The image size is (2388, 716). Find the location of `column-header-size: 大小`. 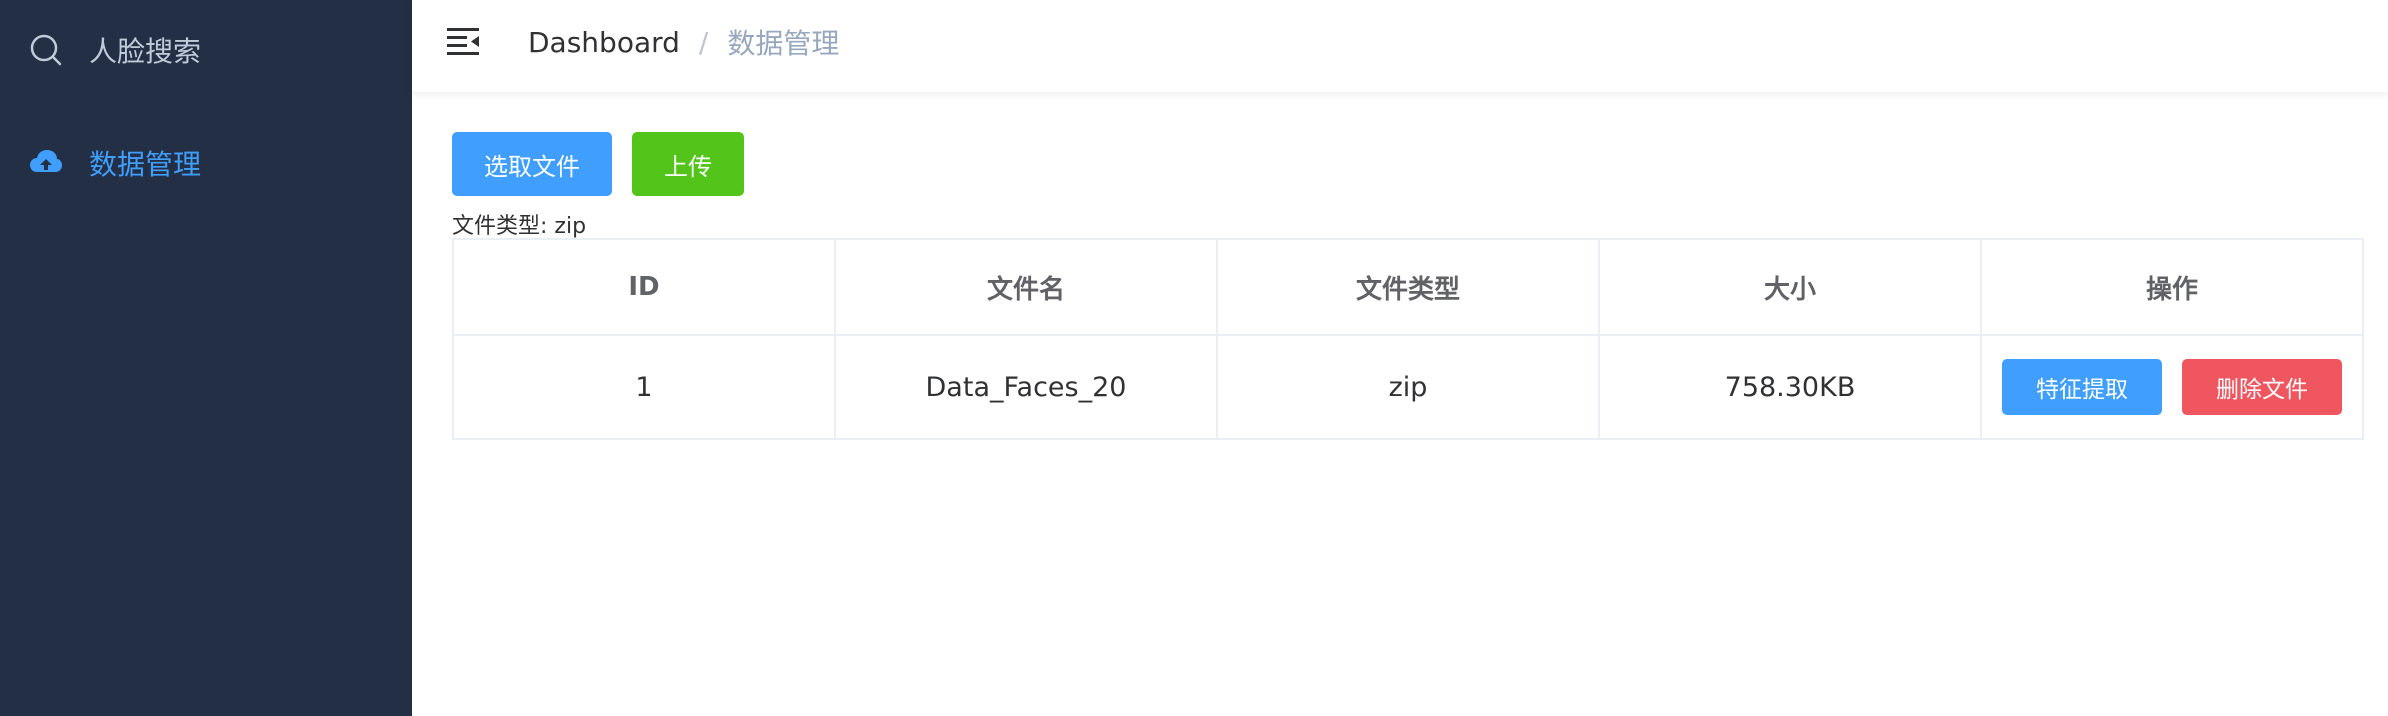

column-header-size: 大小 is located at coordinates (1790, 287).